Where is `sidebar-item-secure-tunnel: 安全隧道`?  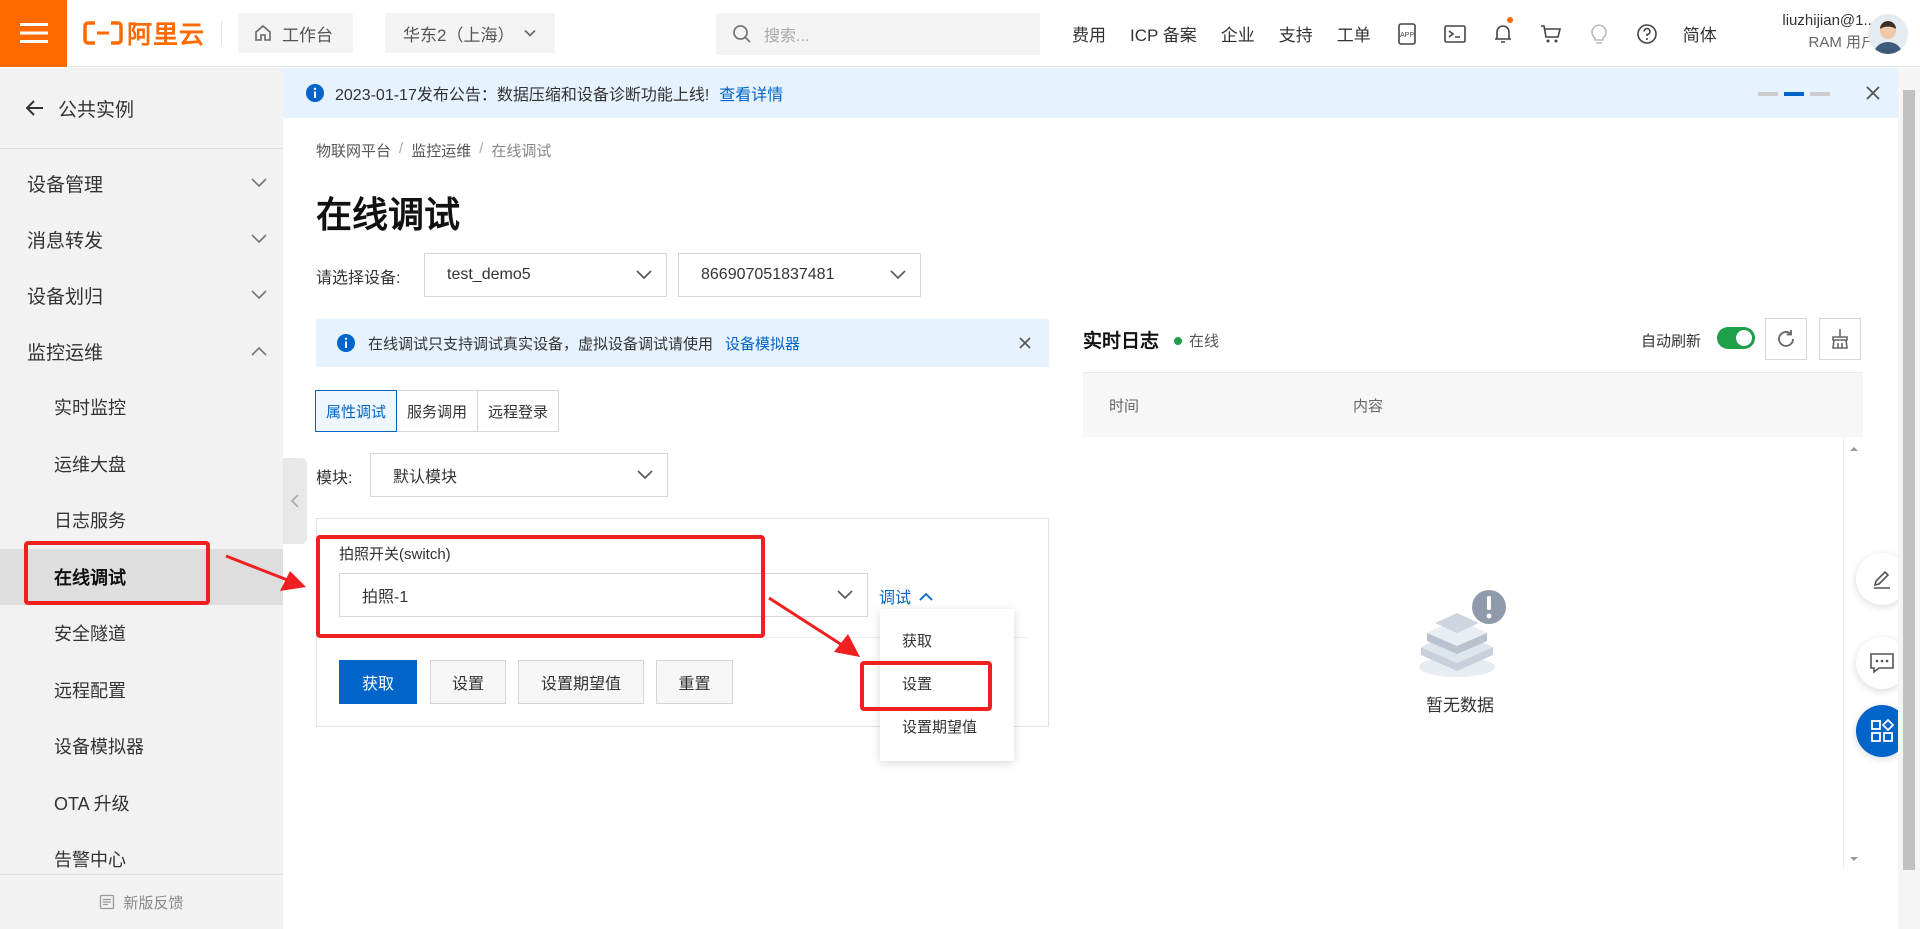
sidebar-item-secure-tunnel: 安全隧道 is located at coordinates (141, 633).